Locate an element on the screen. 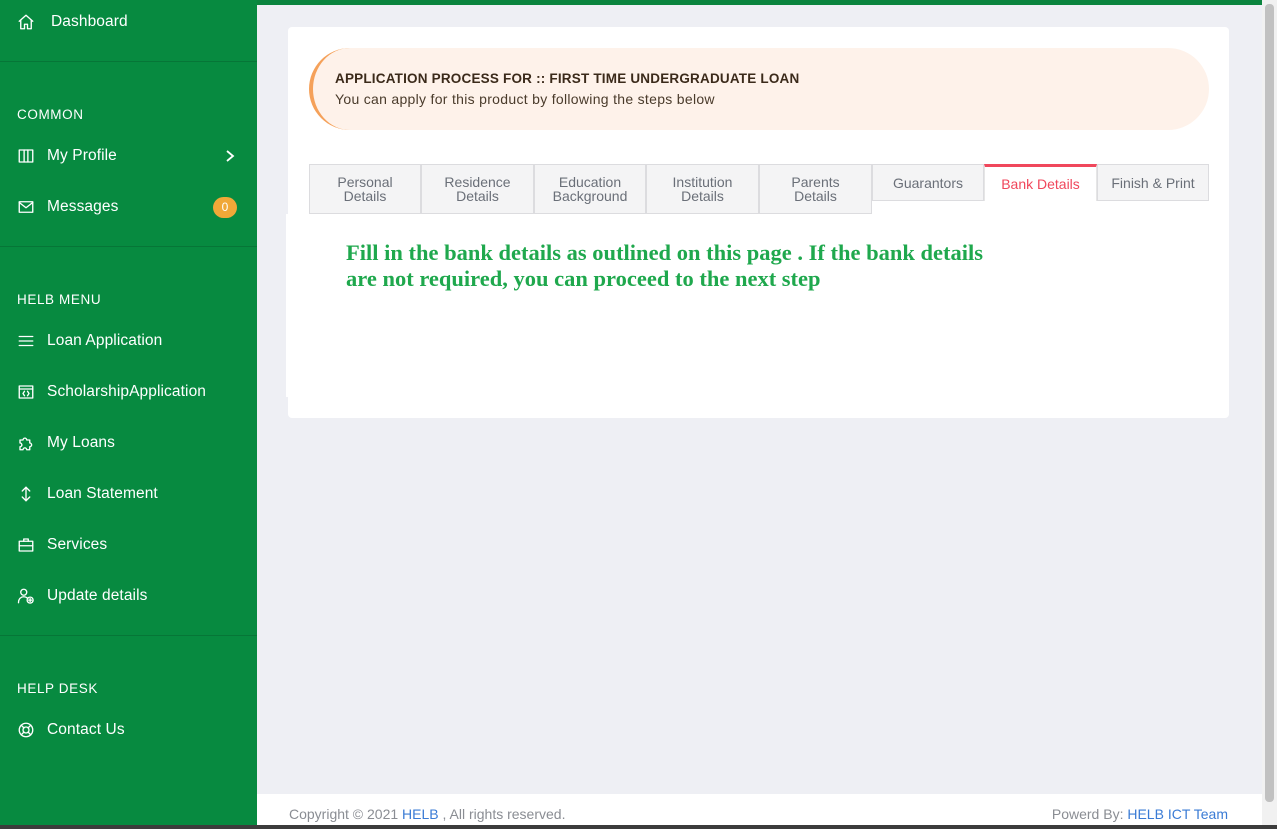 The width and height of the screenshot is (1277, 829). sidebar-item-label: Messages is located at coordinates (83, 206).